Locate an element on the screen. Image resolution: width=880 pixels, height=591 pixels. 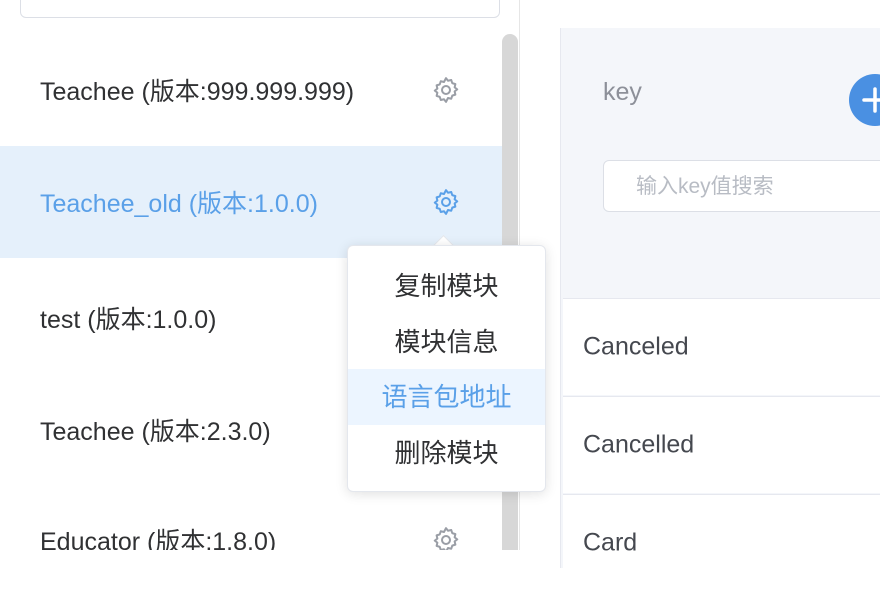
key-search-placeholder: 输入key值搜索 is located at coordinates (705, 186).